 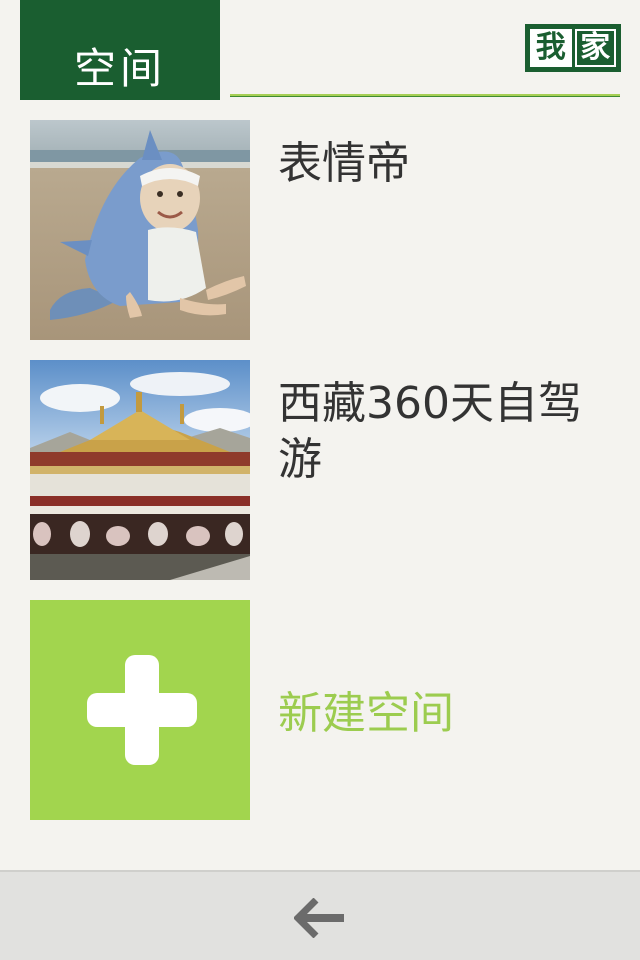 I want to click on space-title: 西藏360天自驾游, so click(x=438, y=432).